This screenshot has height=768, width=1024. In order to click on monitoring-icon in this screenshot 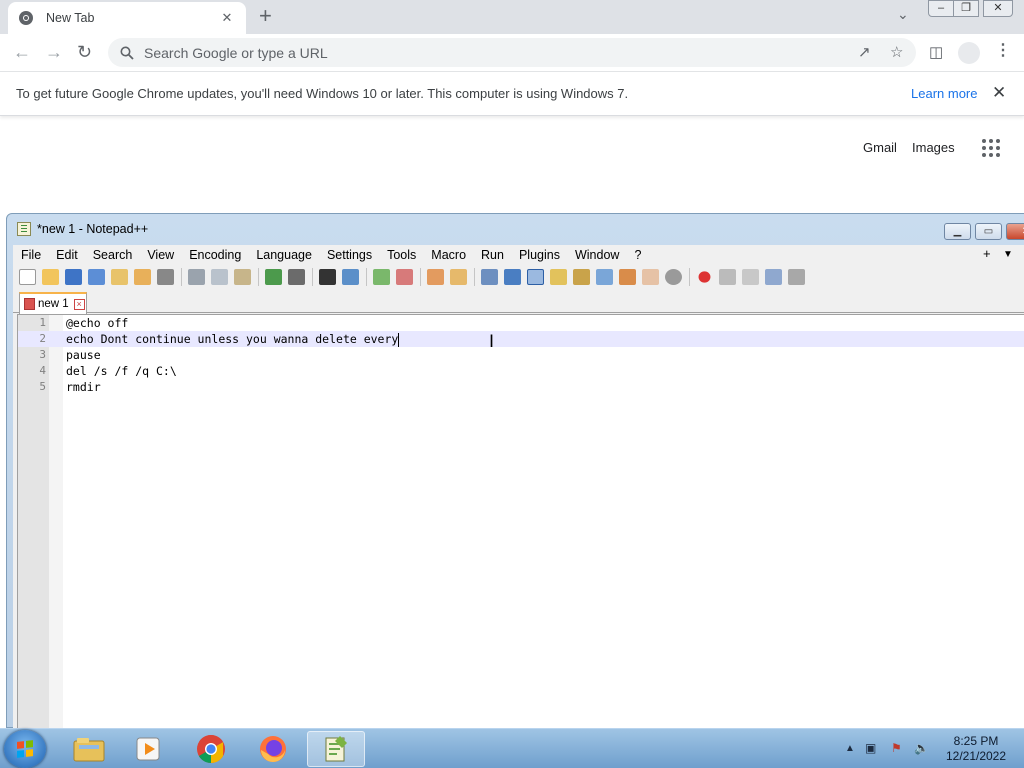, I will do `click(673, 277)`.